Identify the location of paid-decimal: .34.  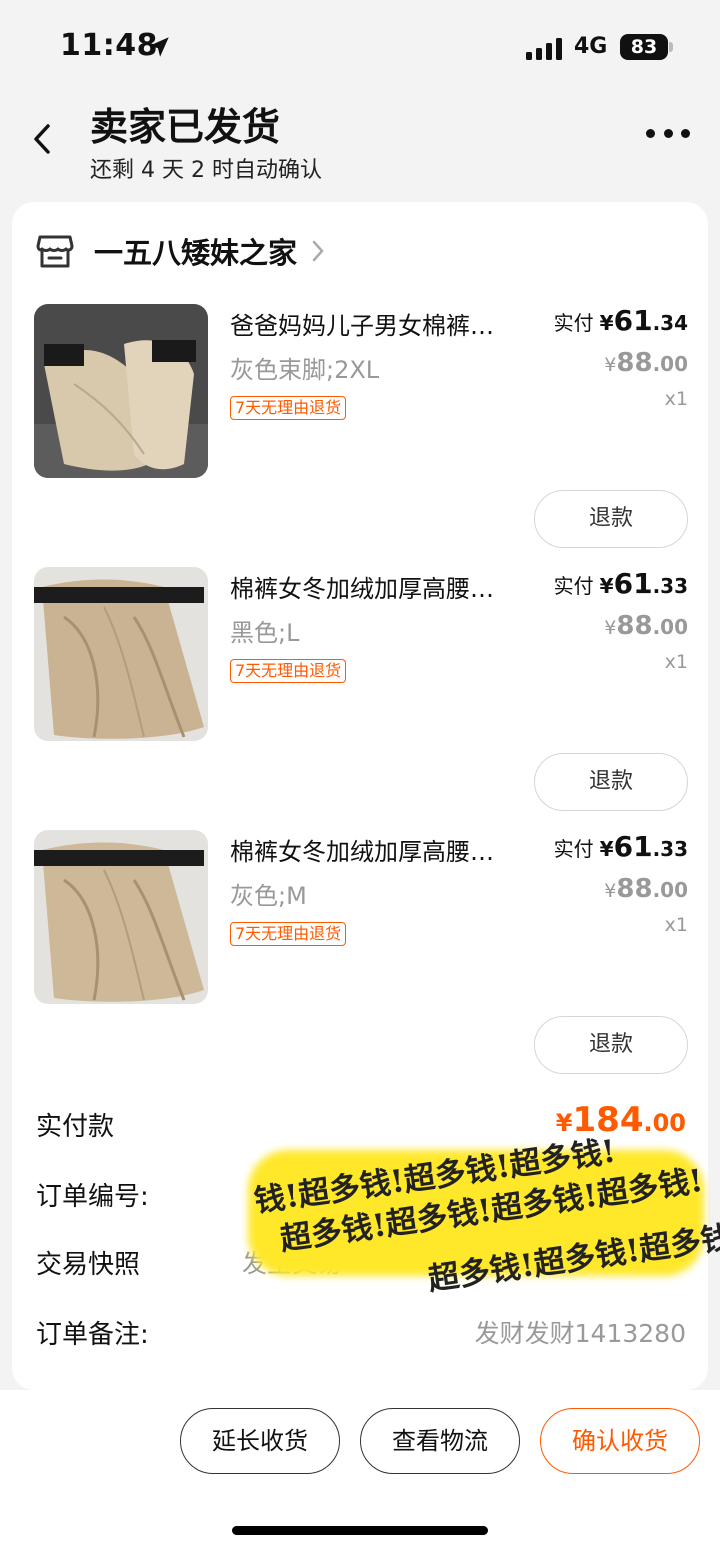
(670, 323).